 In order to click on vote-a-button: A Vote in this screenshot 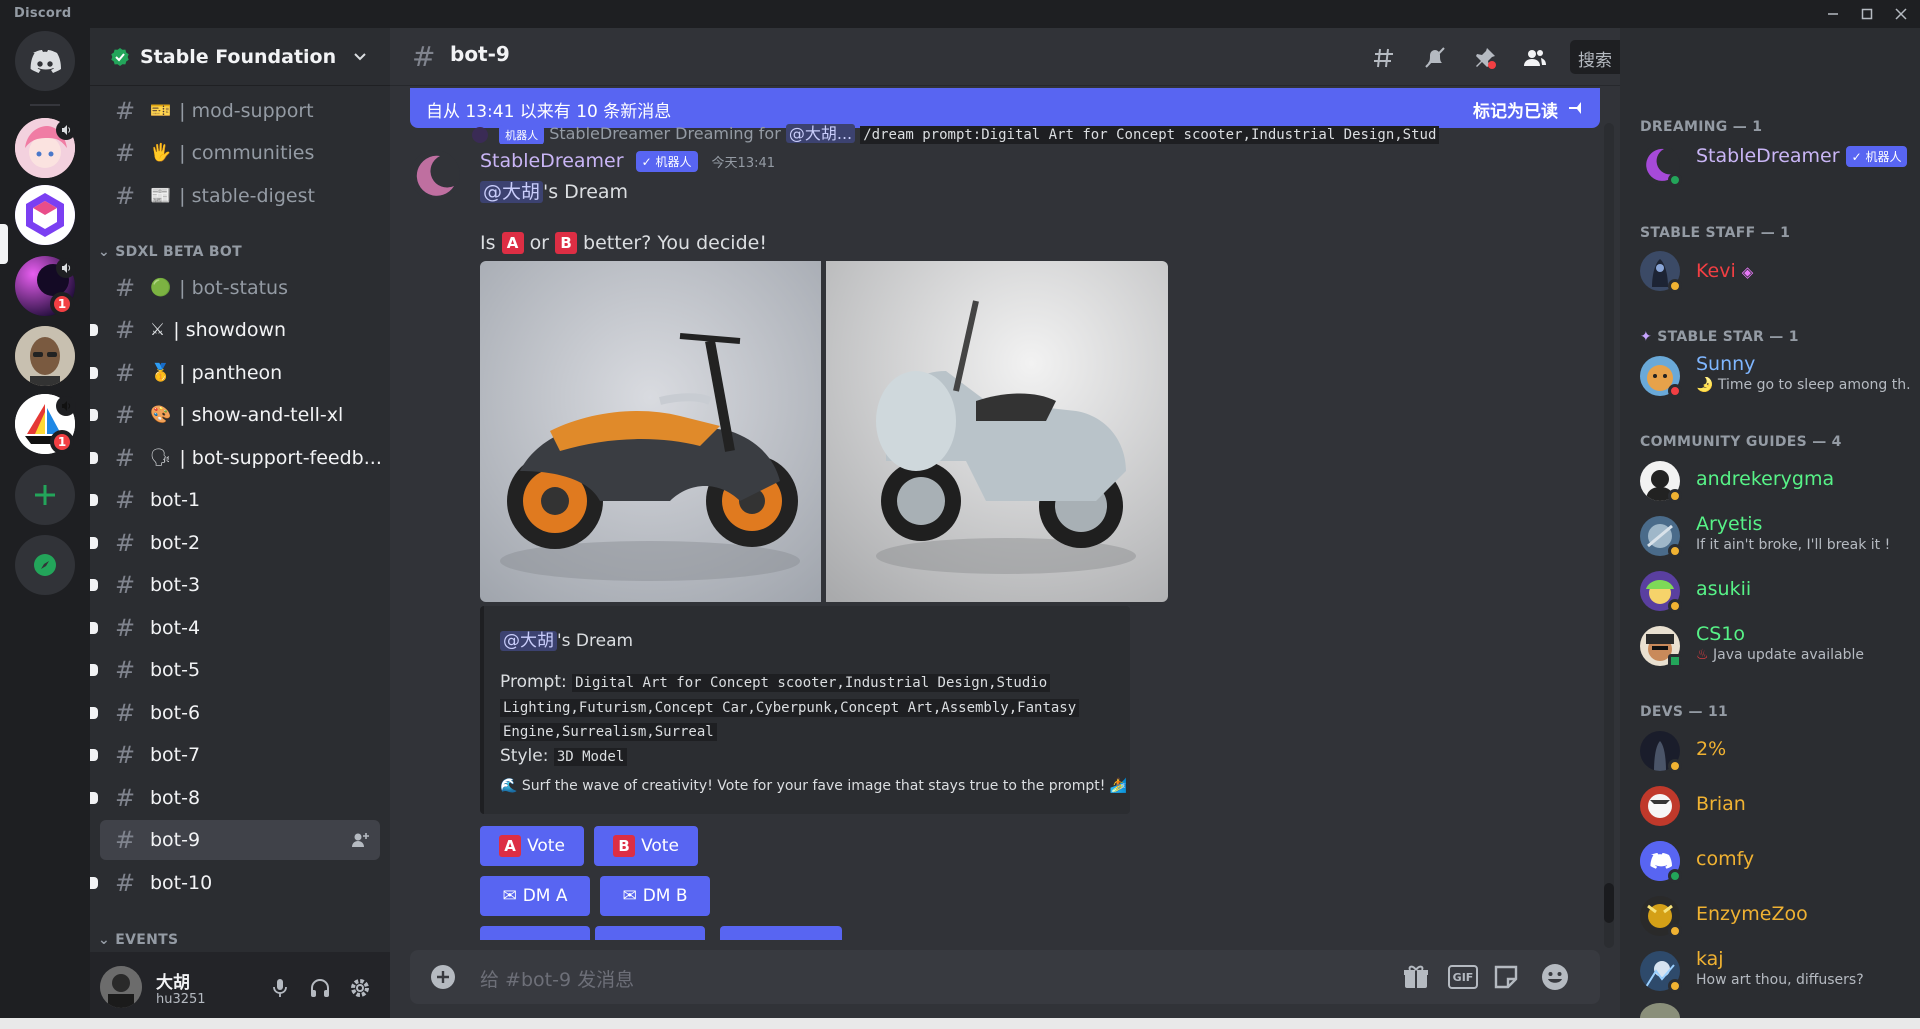, I will do `click(532, 846)`.